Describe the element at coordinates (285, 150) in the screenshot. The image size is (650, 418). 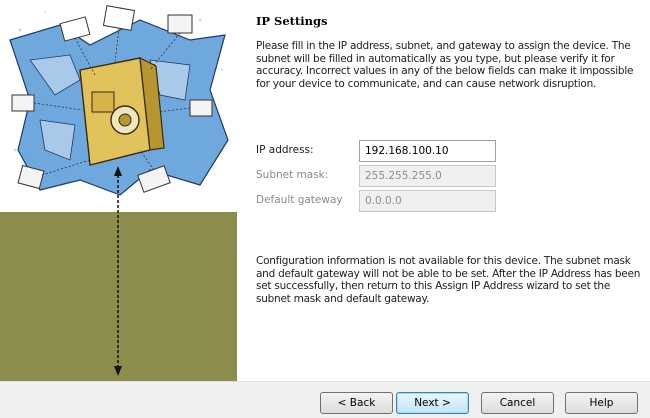
I see `ip-address-label: IP address:` at that location.